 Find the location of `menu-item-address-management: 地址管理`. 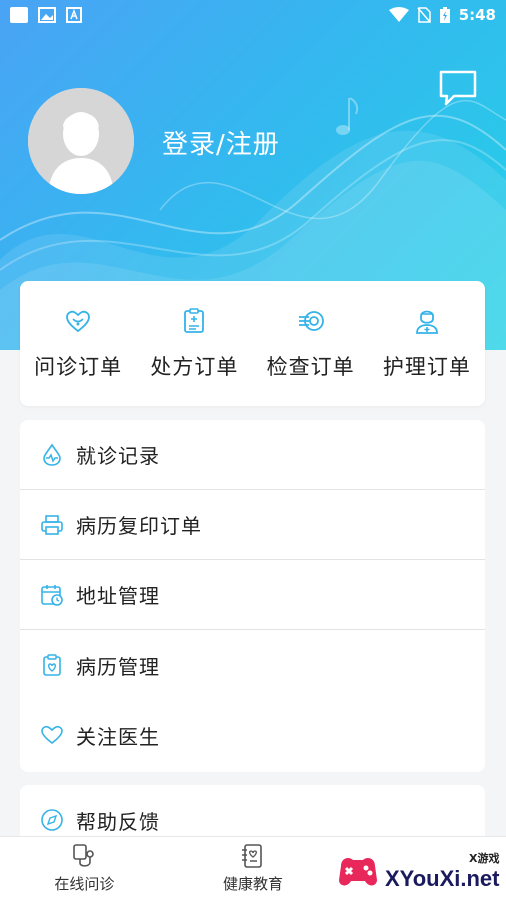

menu-item-address-management: 地址管理 is located at coordinates (252, 595).